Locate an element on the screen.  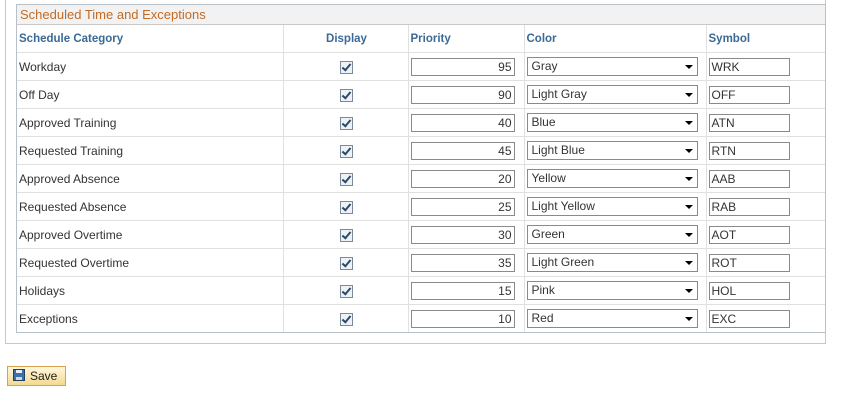
table-row: Requested Absence 25 Light Yellow RAB is located at coordinates (421, 206).